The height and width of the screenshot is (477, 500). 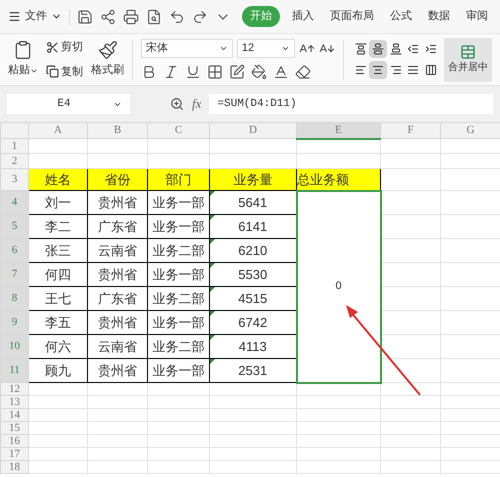 What do you see at coordinates (351, 104) in the screenshot?
I see `formula-field: =SUM(D4:D11)` at bounding box center [351, 104].